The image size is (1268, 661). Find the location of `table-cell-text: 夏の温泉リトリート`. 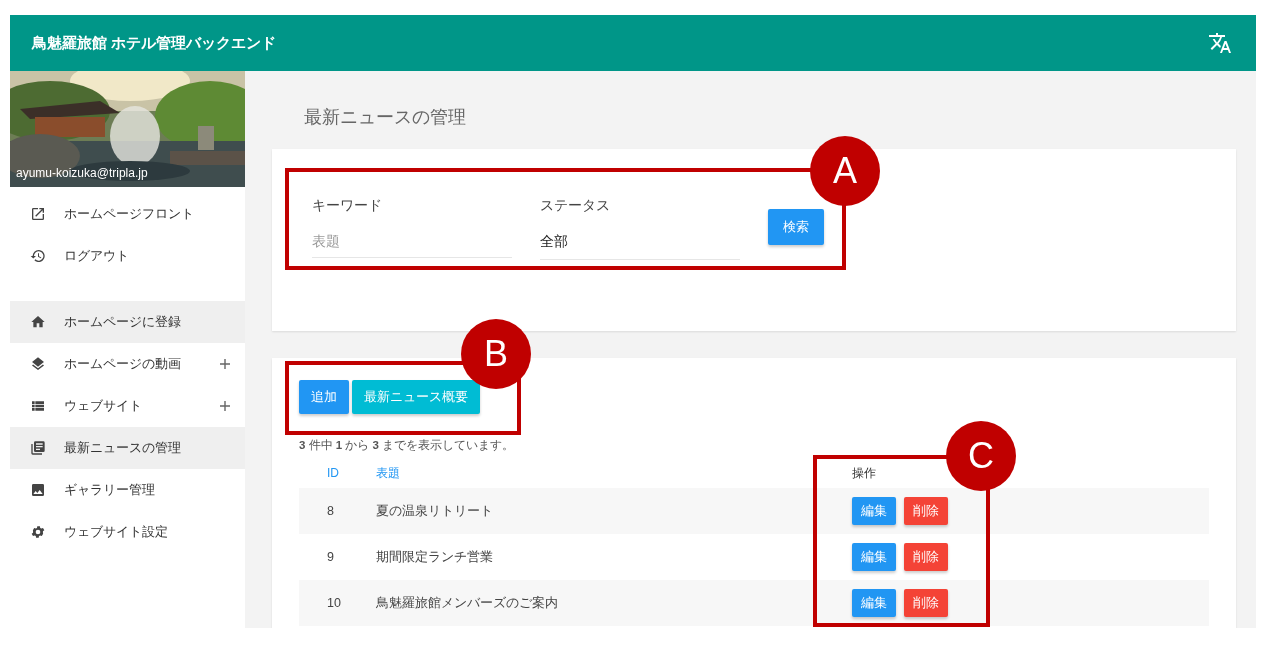

table-cell-text: 夏の温泉リトリート is located at coordinates (435, 511).